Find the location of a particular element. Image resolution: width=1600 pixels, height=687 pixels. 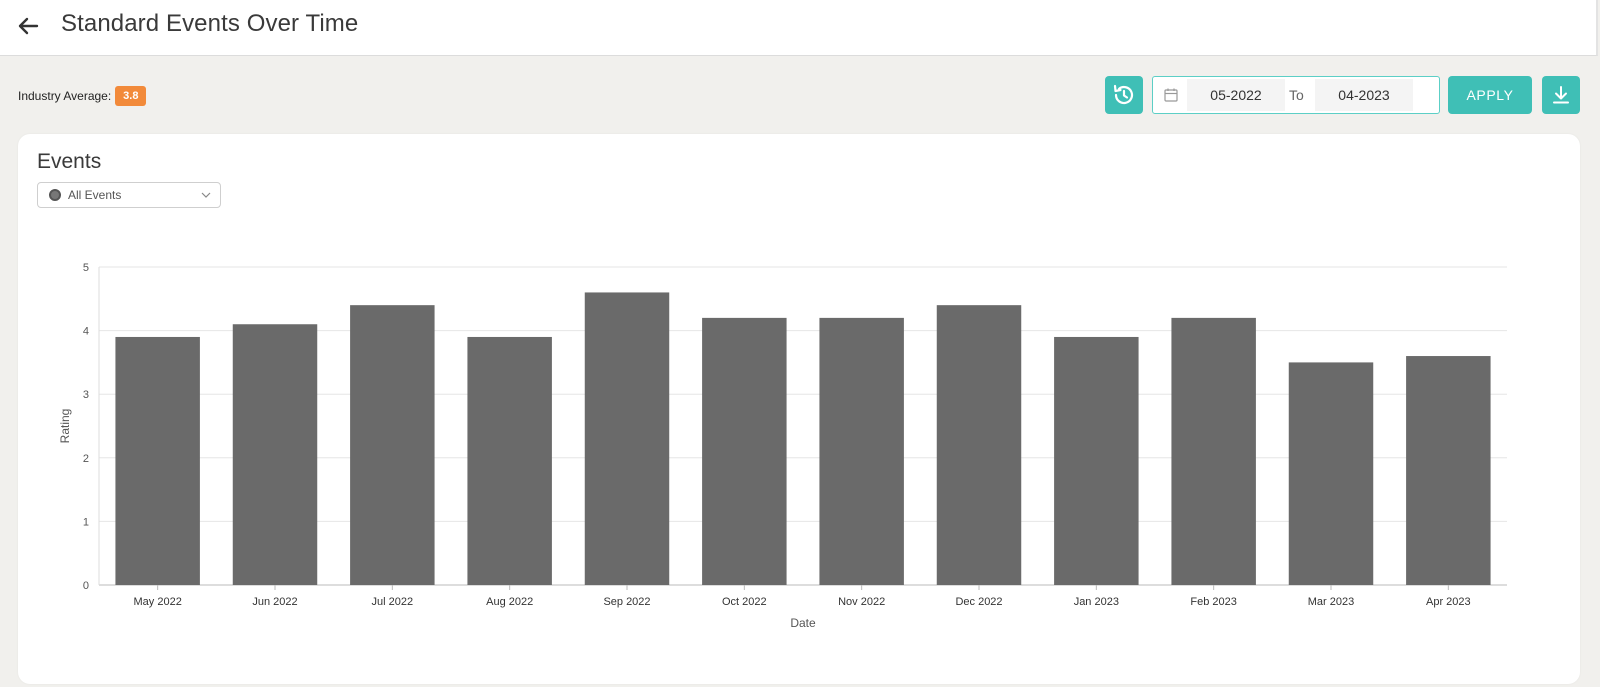

y-tick-label: 0 is located at coordinates (86, 586).